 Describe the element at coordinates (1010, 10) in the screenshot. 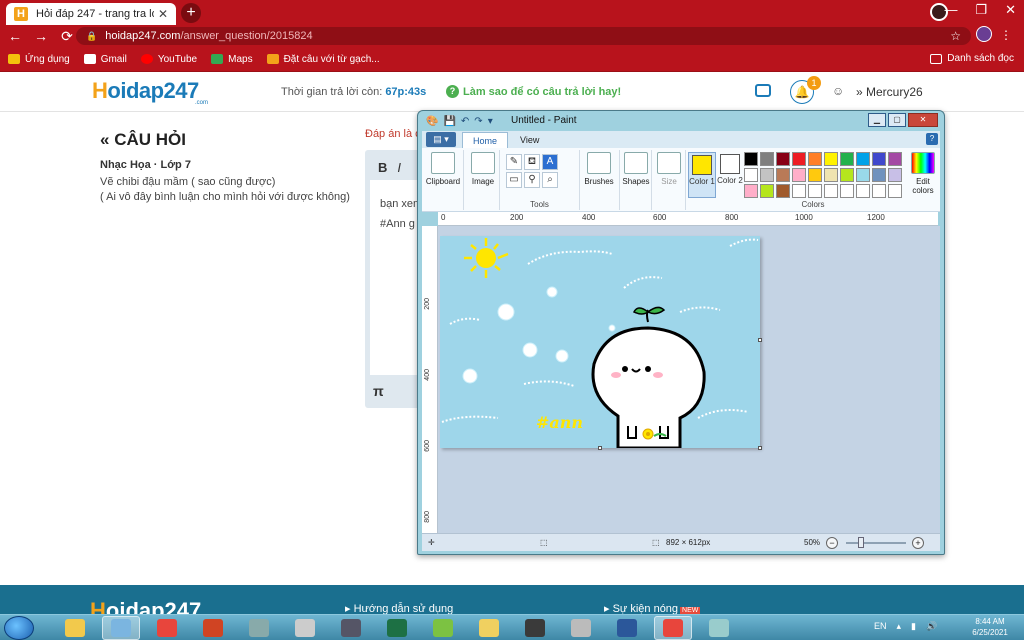

I see `close-window-icon: ✕` at that location.